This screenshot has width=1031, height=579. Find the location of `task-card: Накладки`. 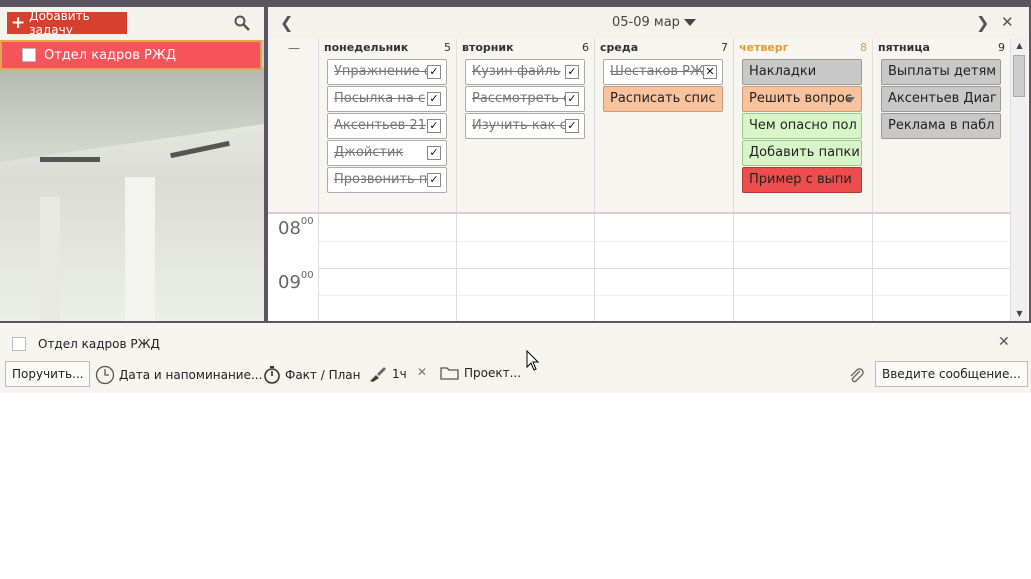

task-card: Накладки is located at coordinates (802, 72).